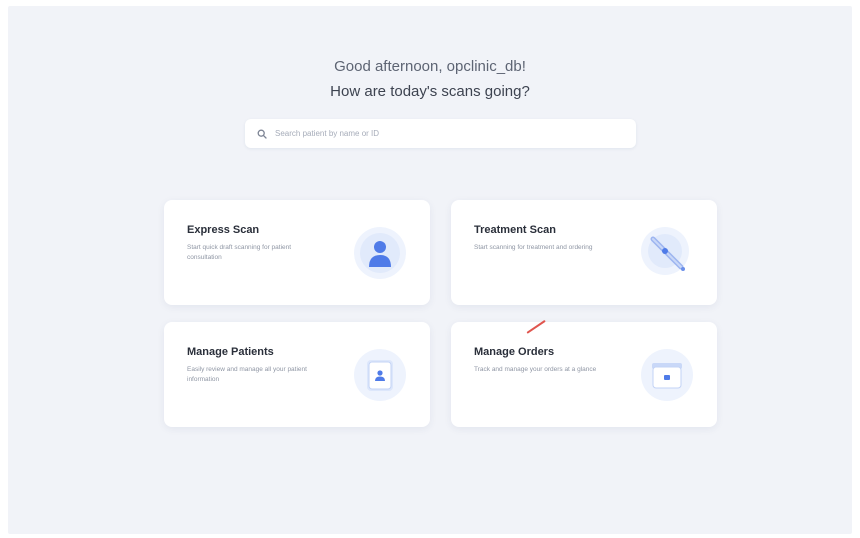 This screenshot has width=860, height=538. I want to click on search-input, so click(445, 133).